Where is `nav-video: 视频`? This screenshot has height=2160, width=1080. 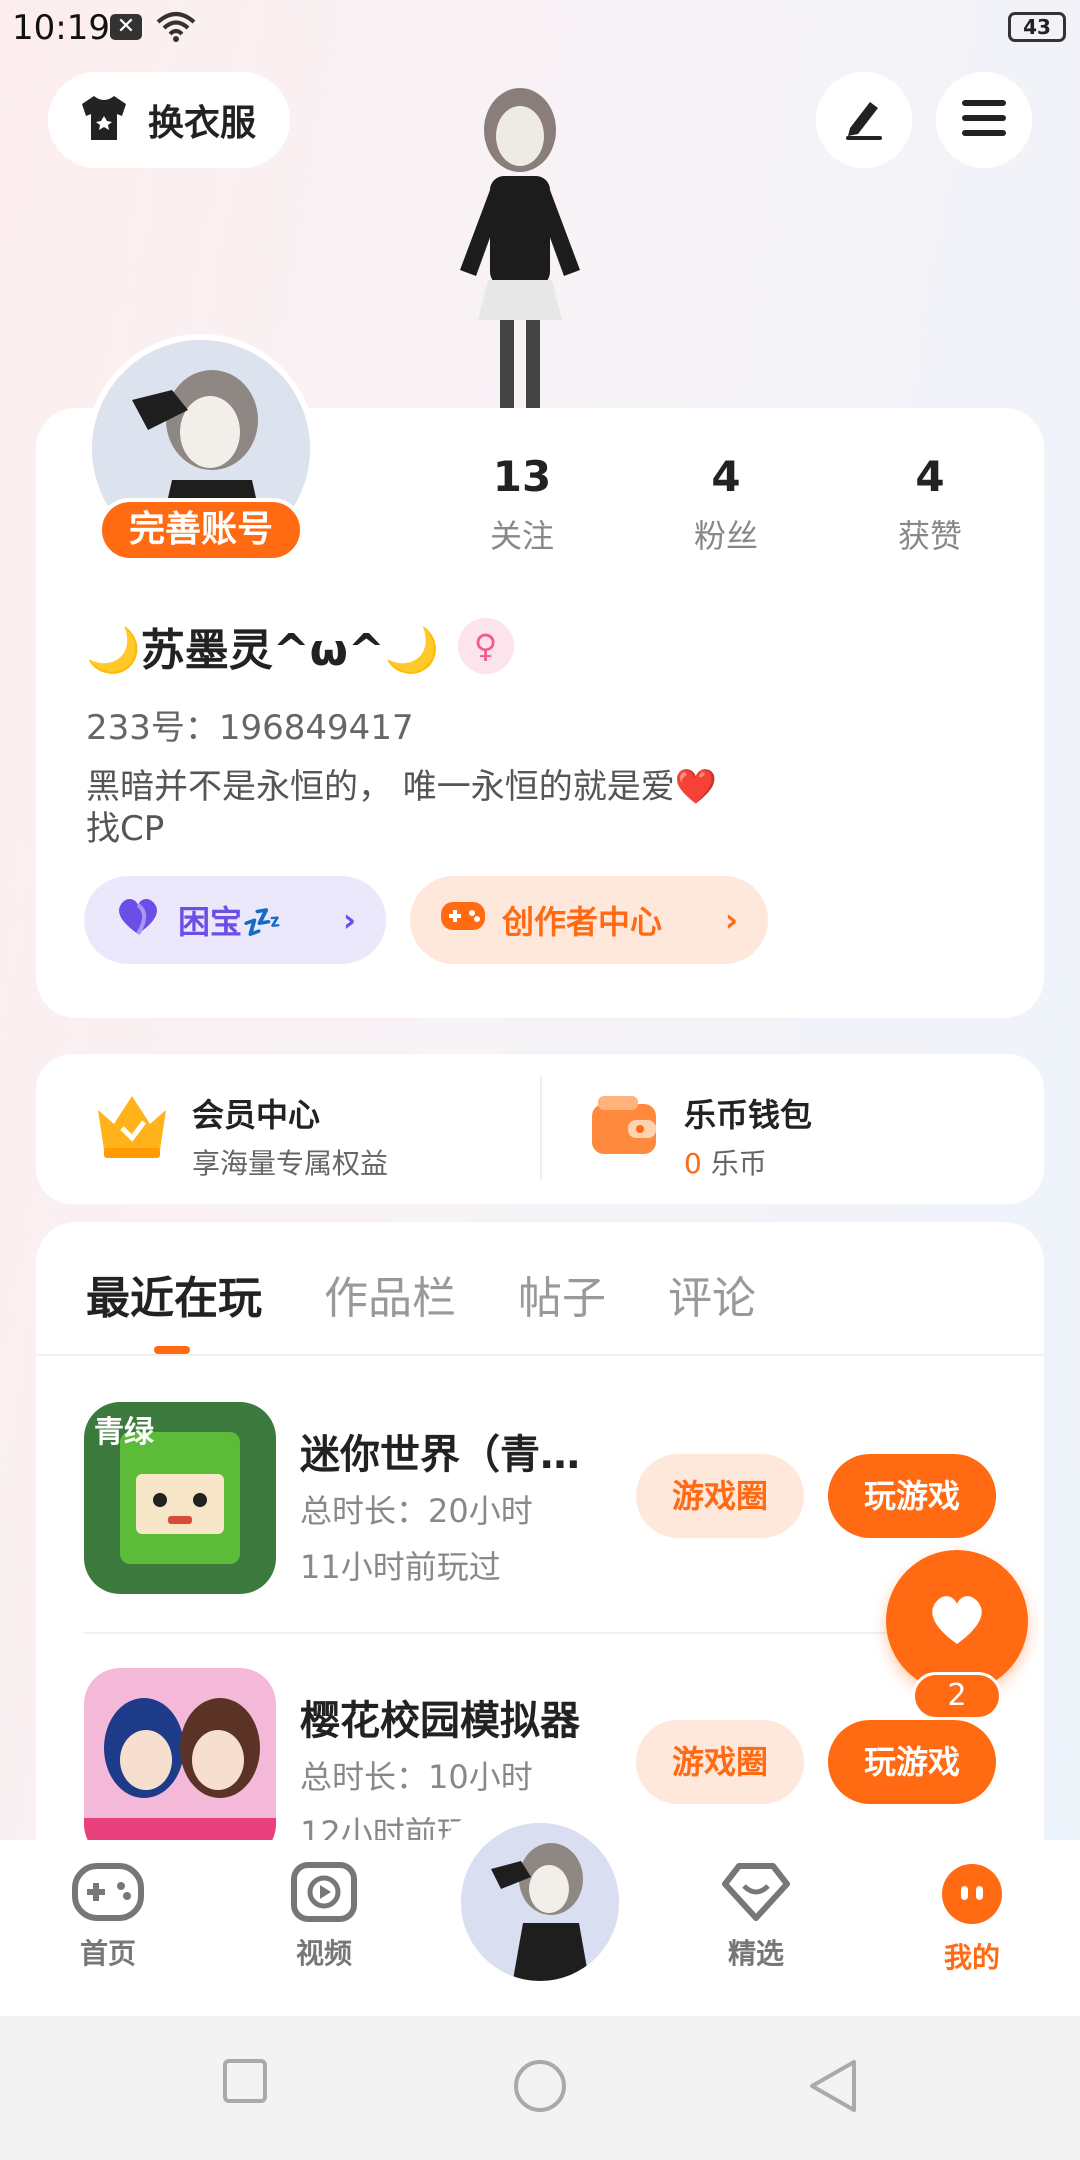
nav-video: 视频 is located at coordinates (324, 1917).